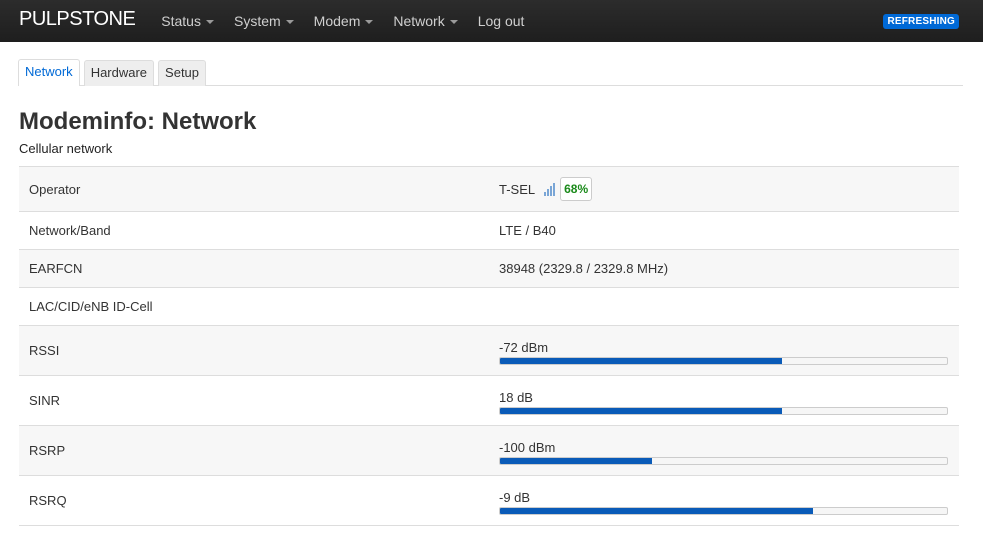  What do you see at coordinates (489, 451) in the screenshot?
I see `table-row-rsrp: RSRP -100 dBm` at bounding box center [489, 451].